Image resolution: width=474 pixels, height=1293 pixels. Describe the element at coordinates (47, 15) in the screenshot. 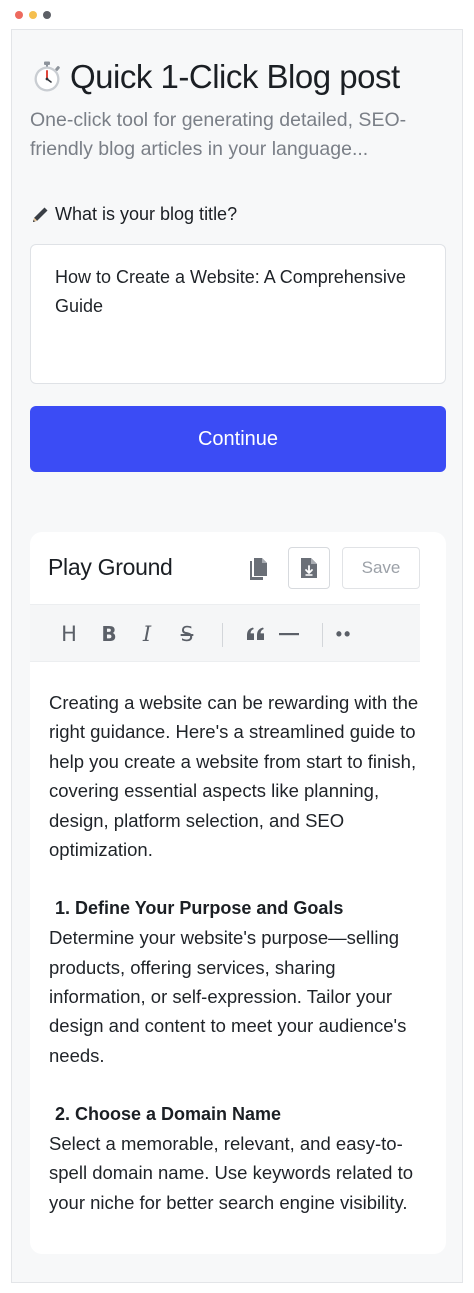

I see `maximize-window-dot` at that location.